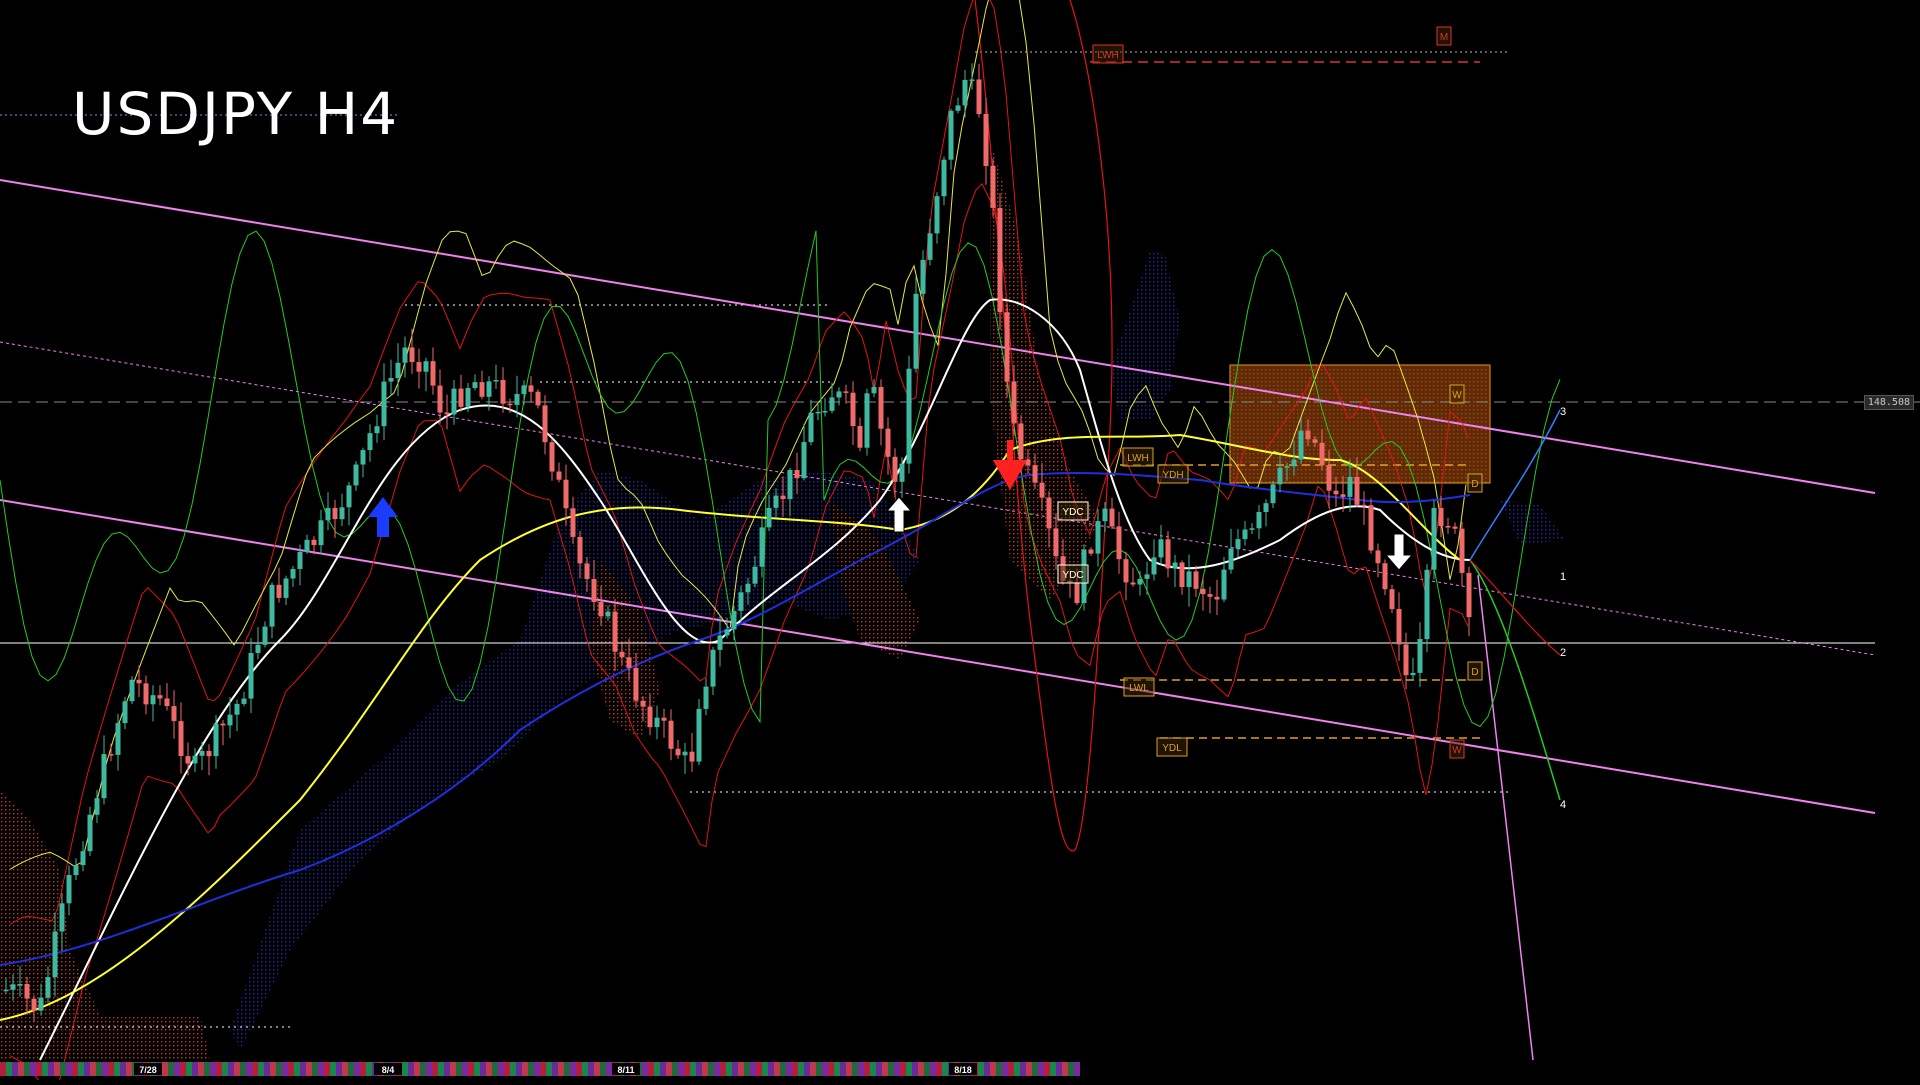 The height and width of the screenshot is (1085, 1920). Describe the element at coordinates (1107, 55) in the screenshot. I see `level-label-text: LWH` at that location.